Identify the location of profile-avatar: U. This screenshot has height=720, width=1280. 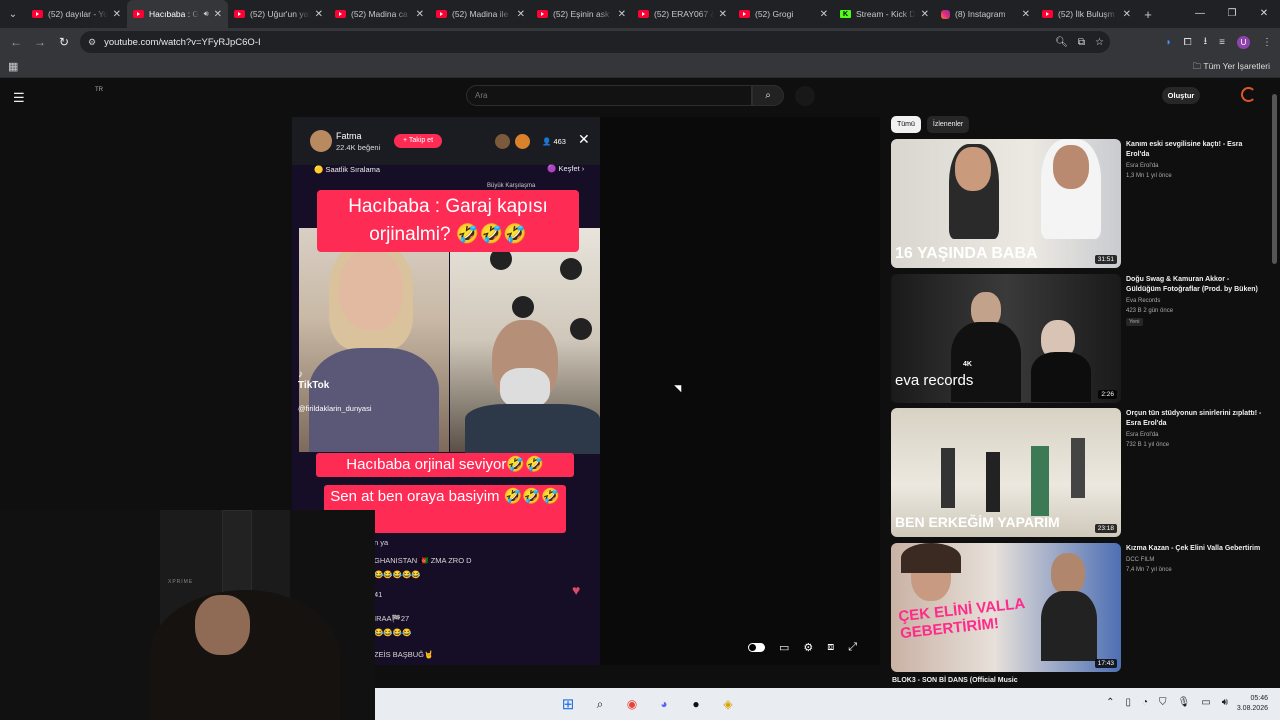
(1243, 42).